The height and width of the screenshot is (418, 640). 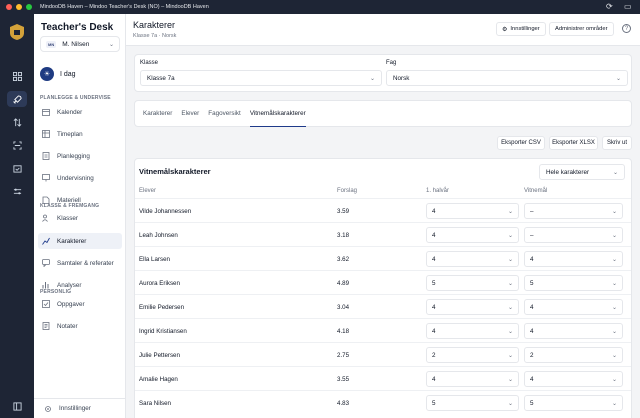 What do you see at coordinates (158, 379) in the screenshot?
I see `student-name: Amalie Hagen` at bounding box center [158, 379].